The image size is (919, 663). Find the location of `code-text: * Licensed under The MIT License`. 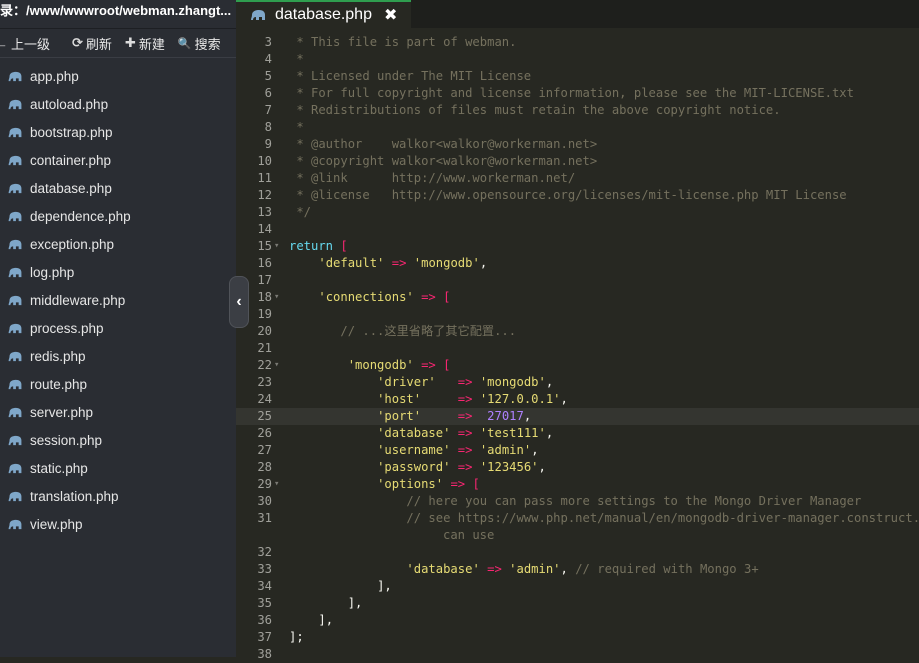

code-text: * Licensed under The MIT License is located at coordinates (410, 76).